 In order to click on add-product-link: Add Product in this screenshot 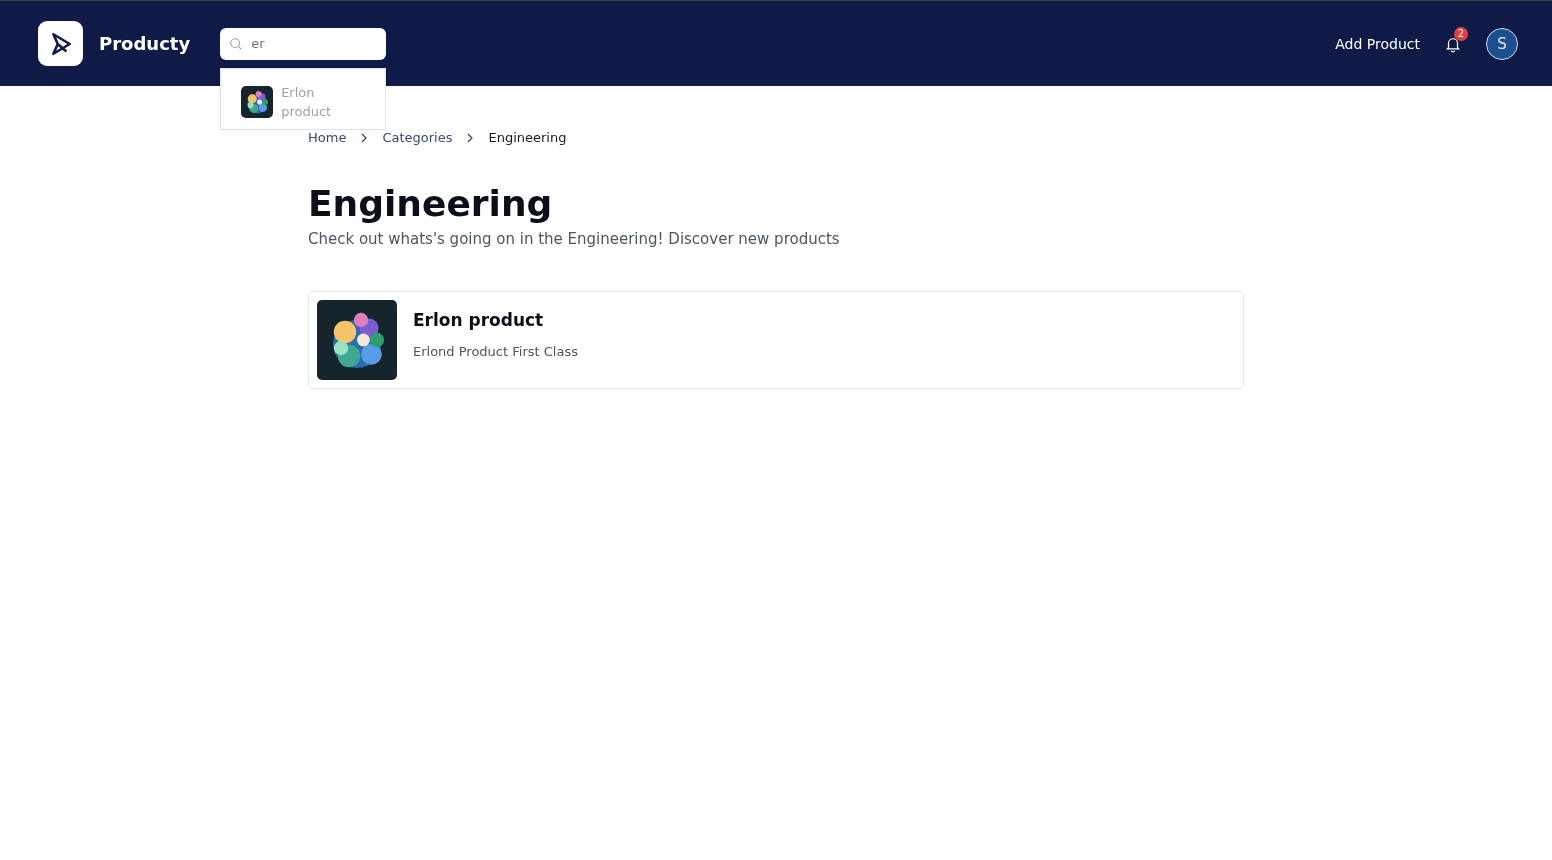, I will do `click(1377, 43)`.